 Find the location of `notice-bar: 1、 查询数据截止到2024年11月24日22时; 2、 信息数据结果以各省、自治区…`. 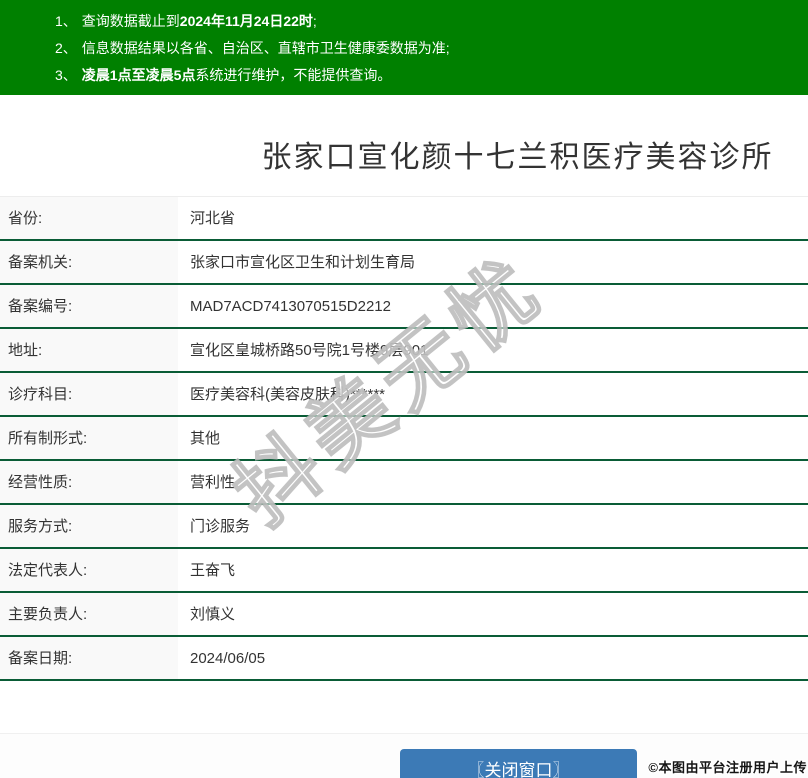

notice-bar: 1、 查询数据截止到2024年11月24日22时; 2、 信息数据结果以各省、自治区… is located at coordinates (404, 47).